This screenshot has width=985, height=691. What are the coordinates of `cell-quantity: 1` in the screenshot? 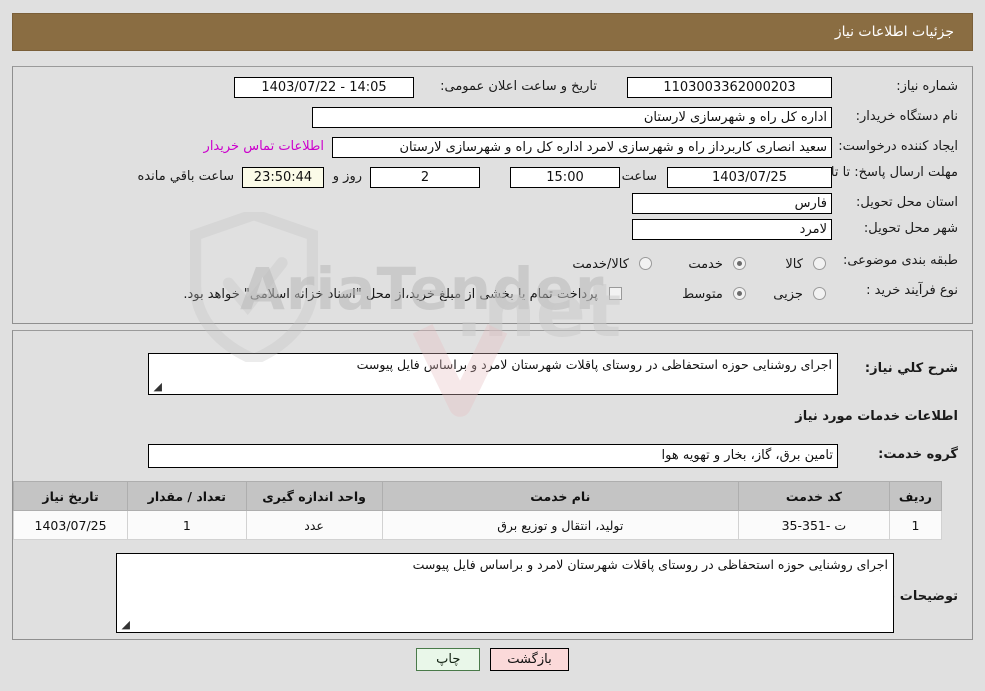 It's located at (187, 525).